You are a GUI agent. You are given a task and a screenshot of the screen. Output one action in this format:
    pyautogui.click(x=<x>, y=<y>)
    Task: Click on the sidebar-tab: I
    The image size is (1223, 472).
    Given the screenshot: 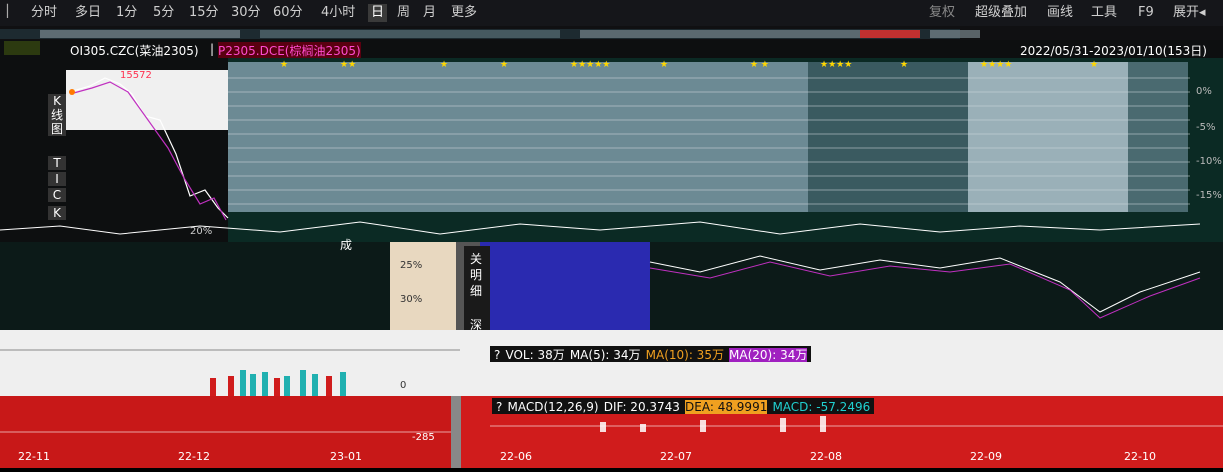 What is the action you would take?
    pyautogui.click(x=57, y=179)
    